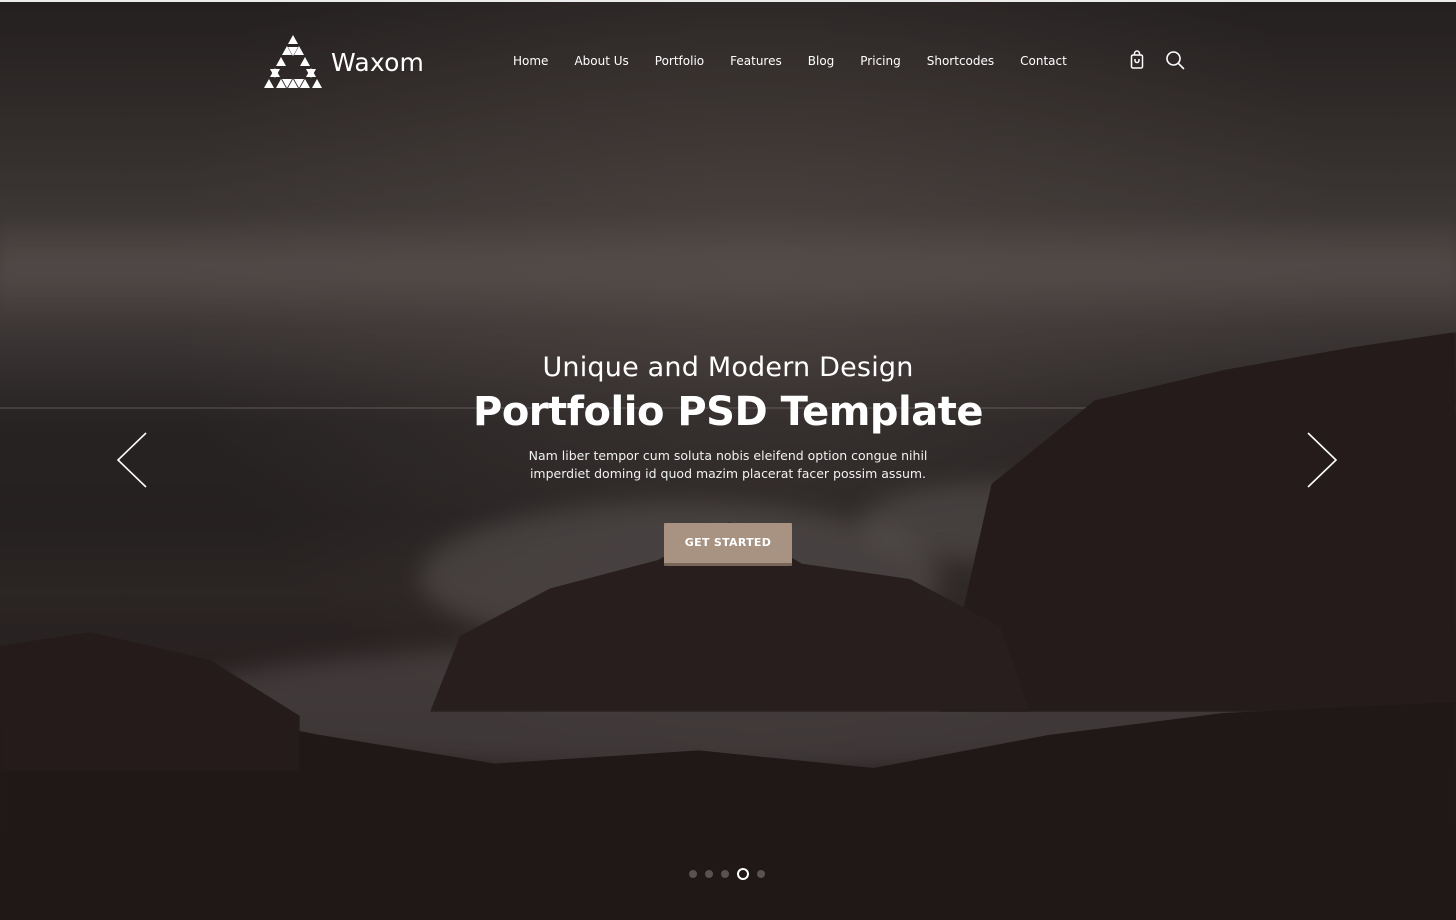  Describe the element at coordinates (756, 61) in the screenshot. I see `nav-item-features: Features` at that location.